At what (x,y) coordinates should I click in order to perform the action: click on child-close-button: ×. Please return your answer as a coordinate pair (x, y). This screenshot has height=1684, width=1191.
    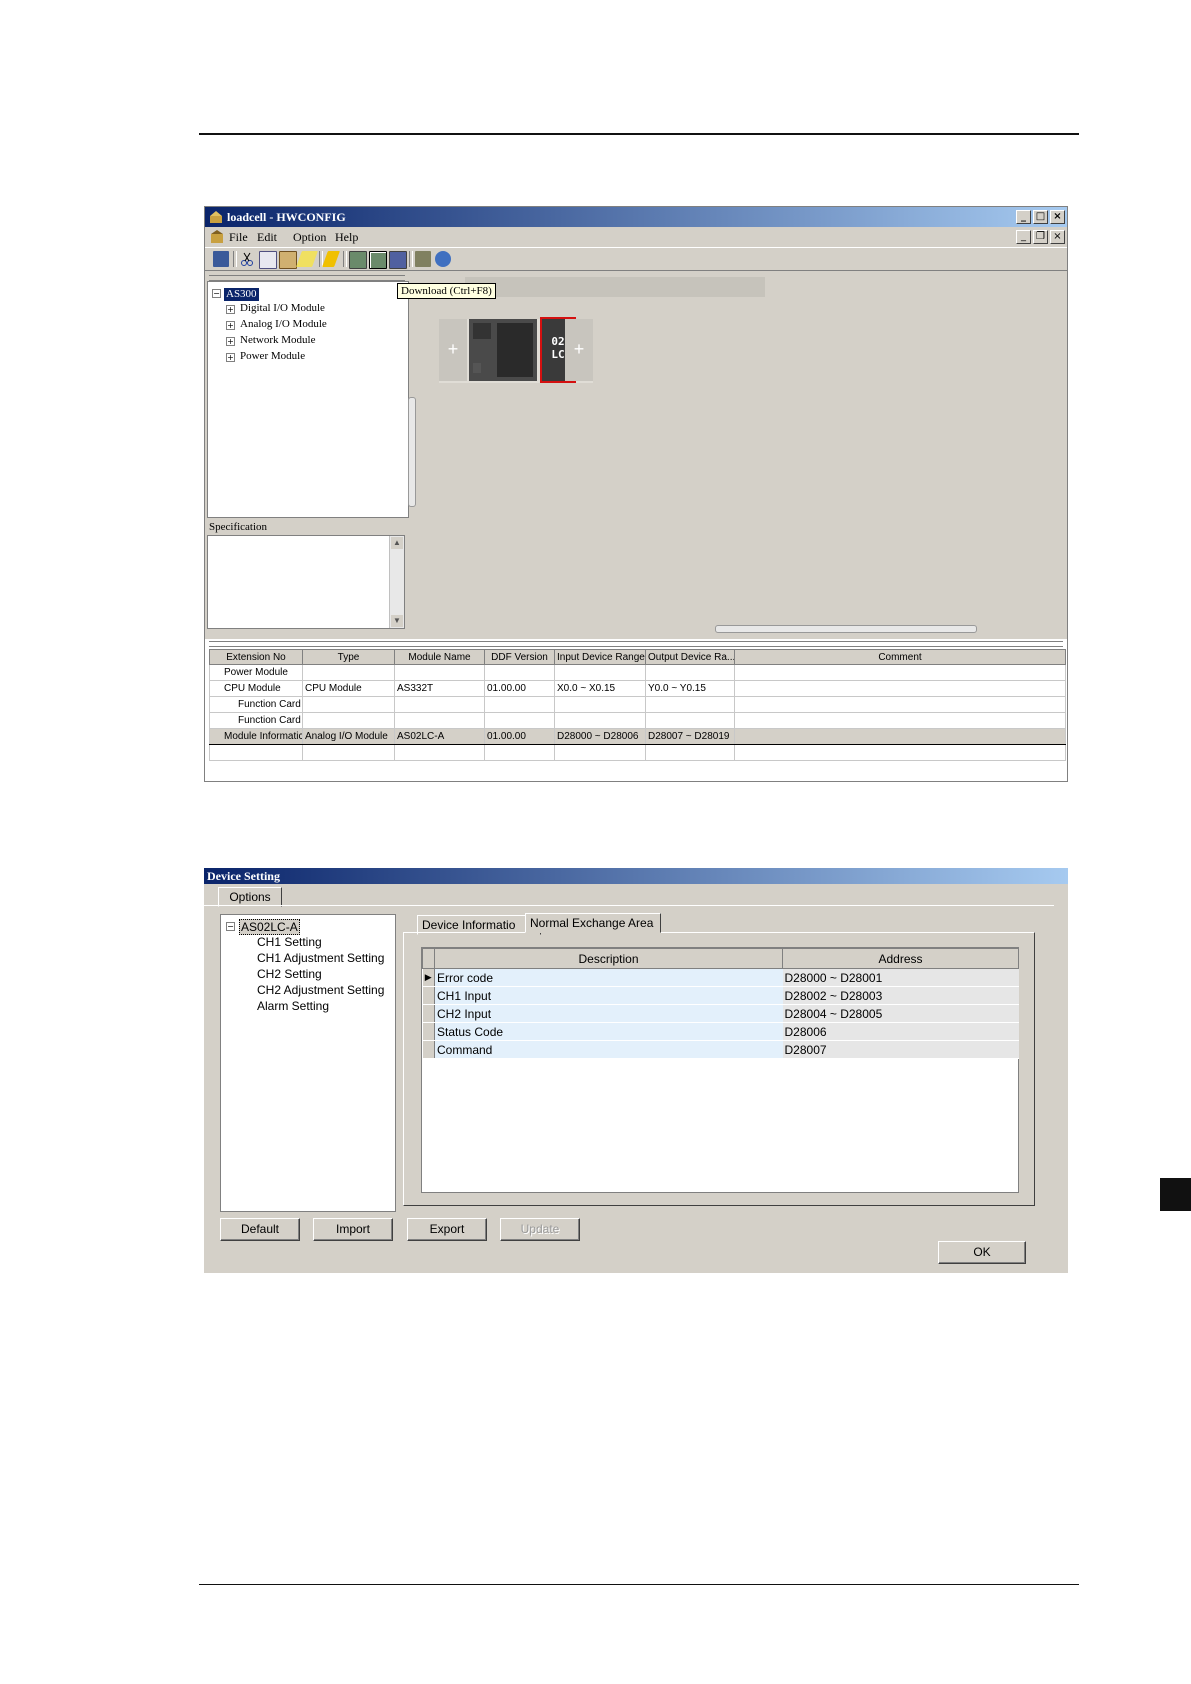
    Looking at the image, I should click on (1057, 237).